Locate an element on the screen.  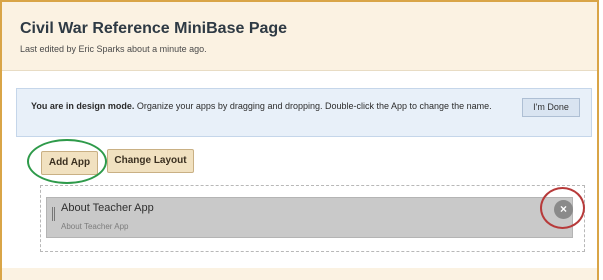
change-layout-button: Change Layout is located at coordinates (150, 161).